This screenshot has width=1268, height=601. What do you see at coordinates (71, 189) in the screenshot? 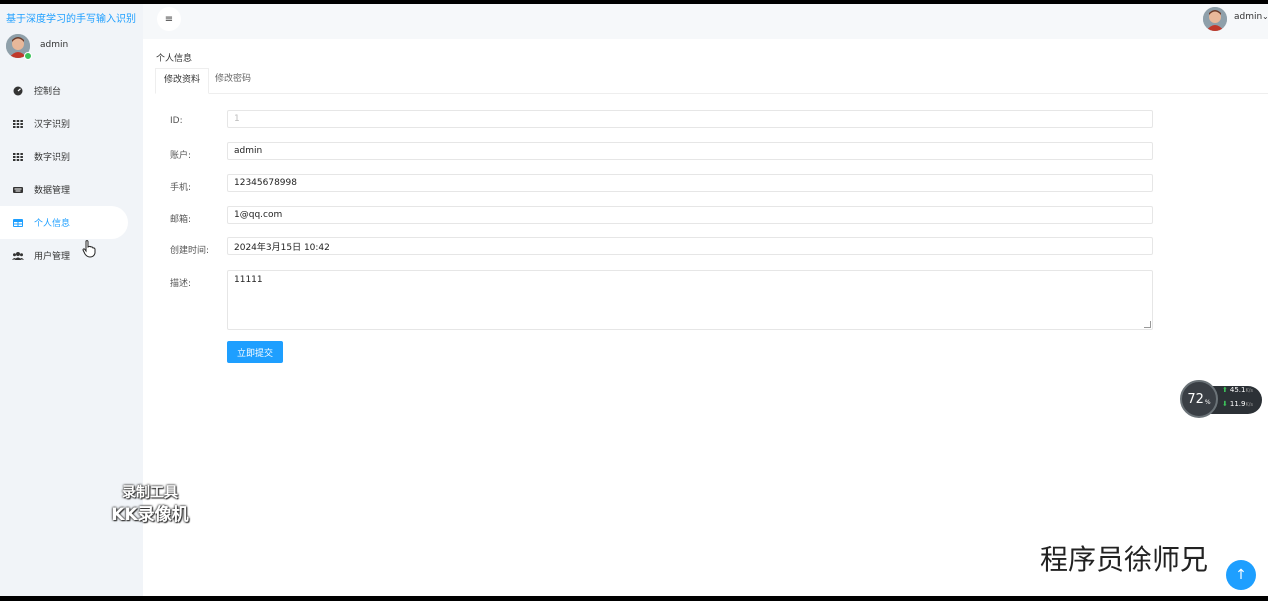
I see `sidebar-item-data-management: 数据管理` at bounding box center [71, 189].